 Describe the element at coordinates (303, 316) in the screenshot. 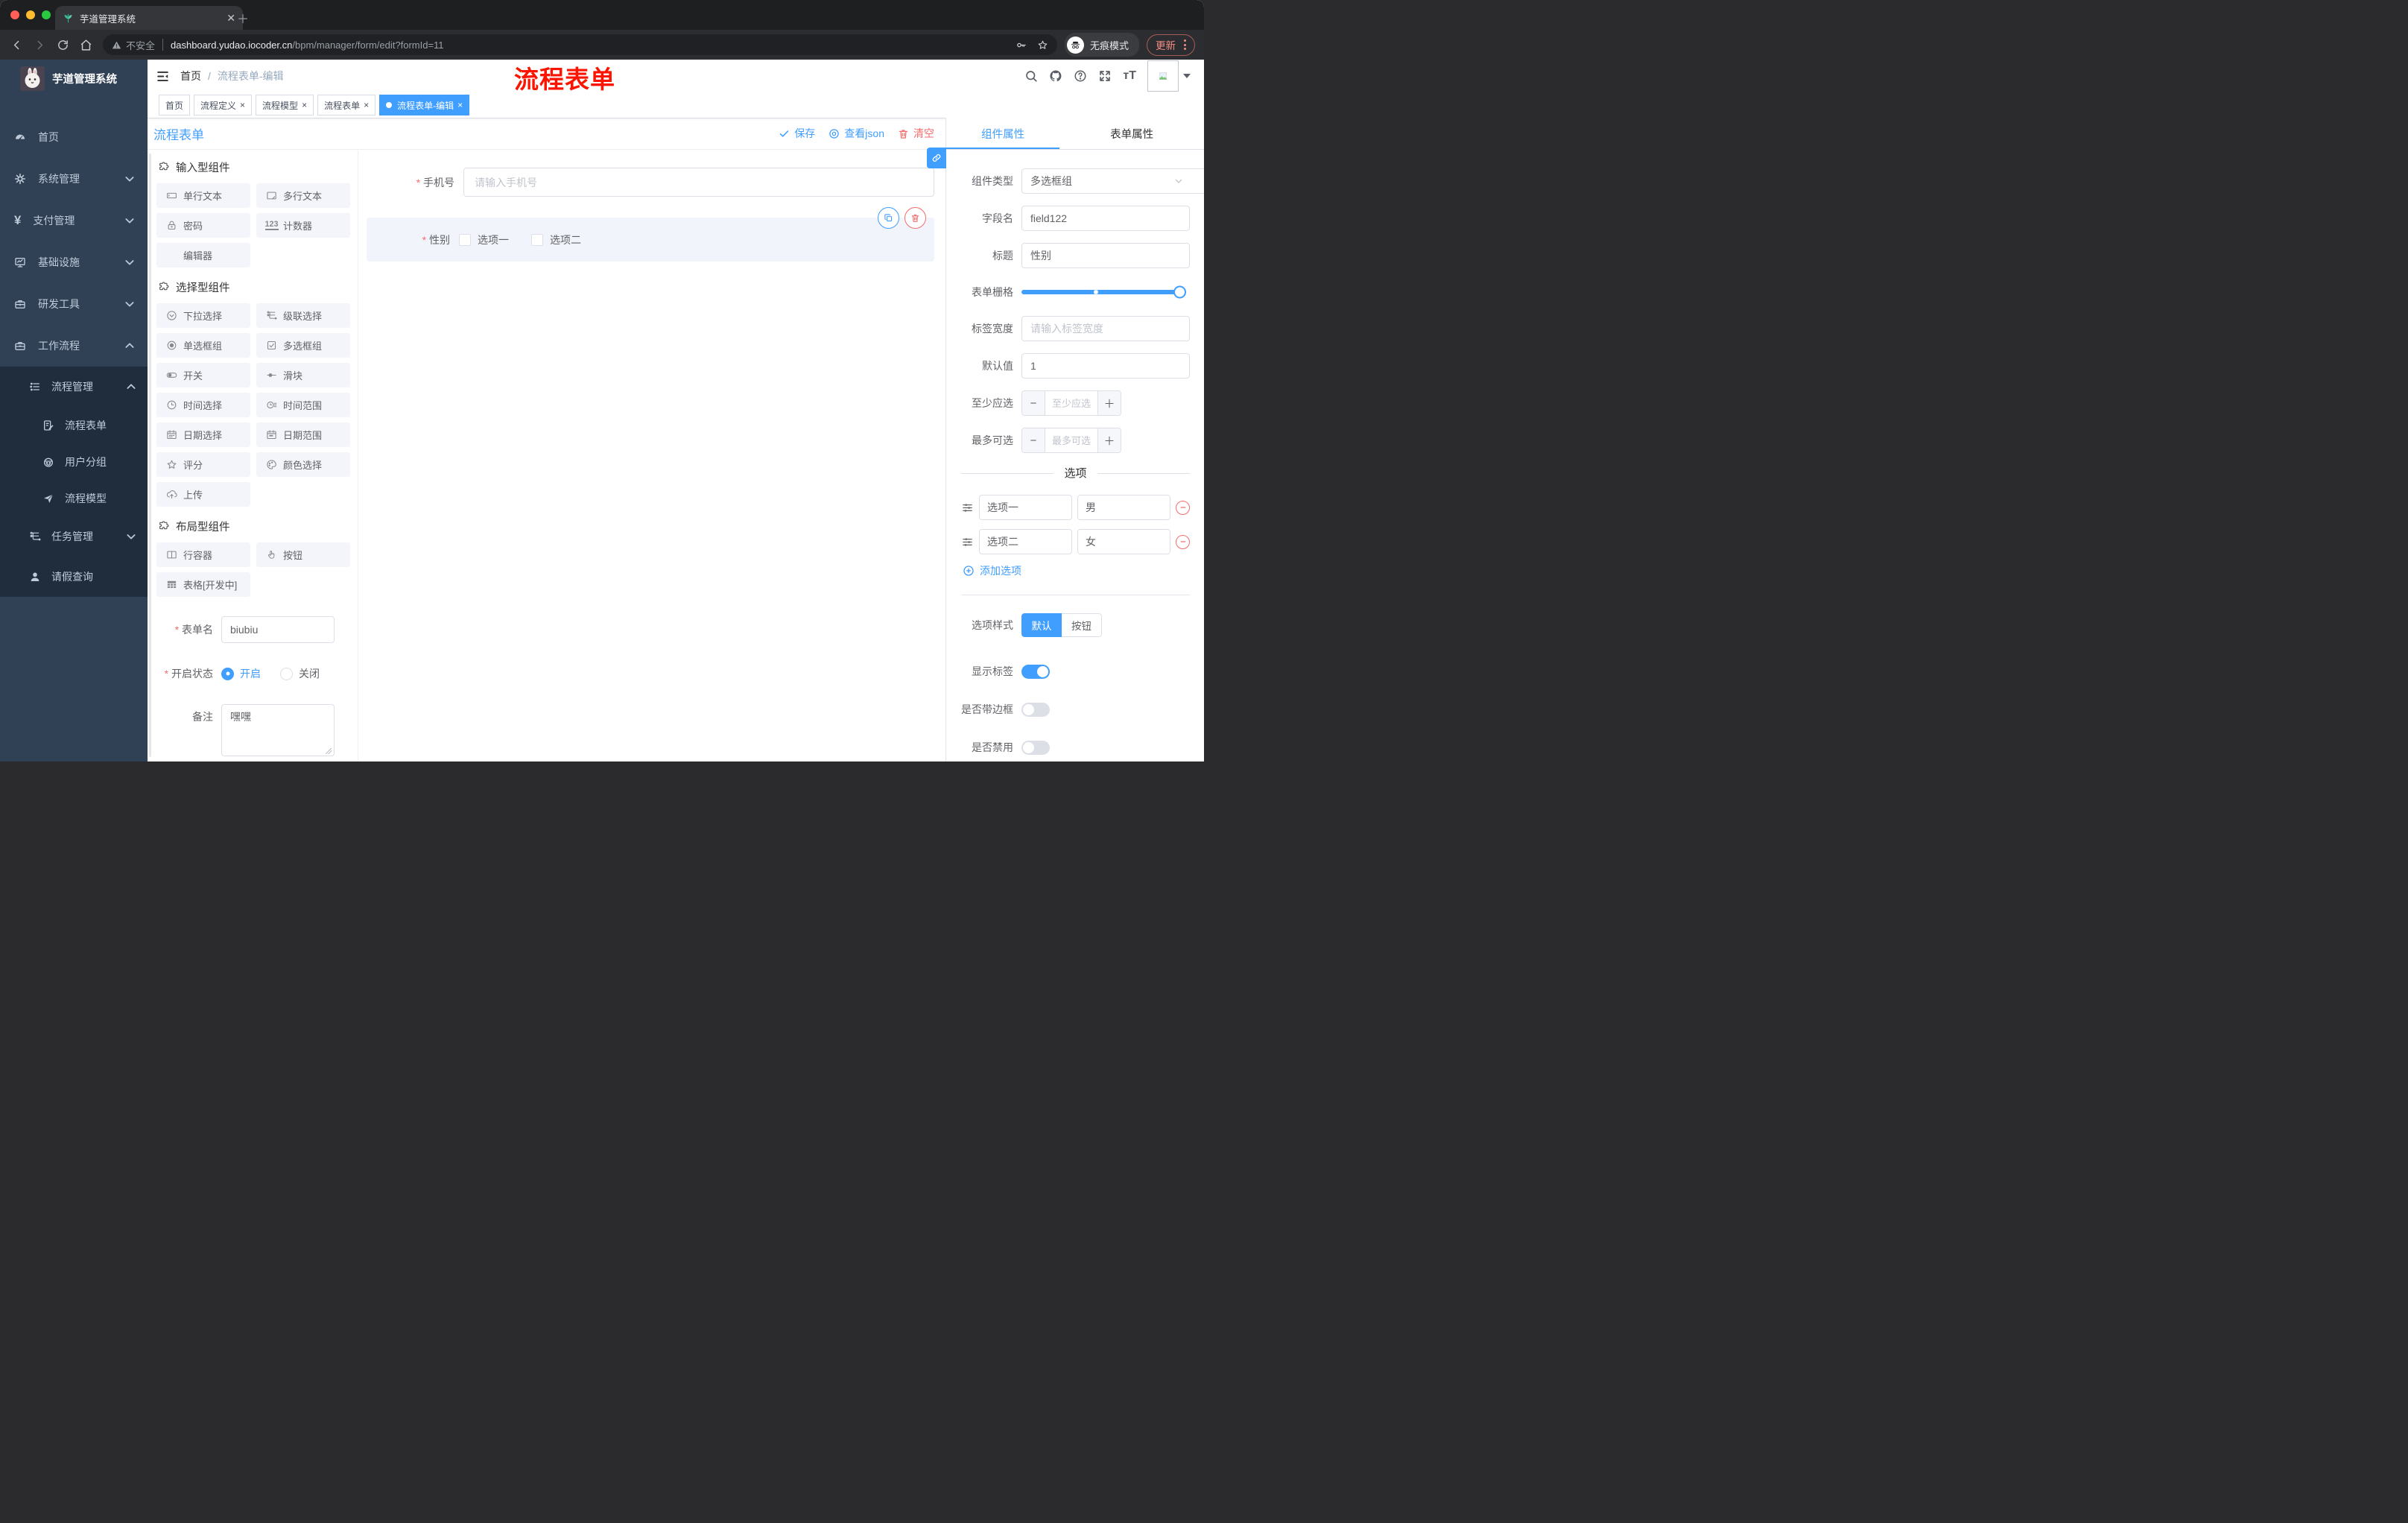

I see `palette-item-cascader: 级联选择` at that location.